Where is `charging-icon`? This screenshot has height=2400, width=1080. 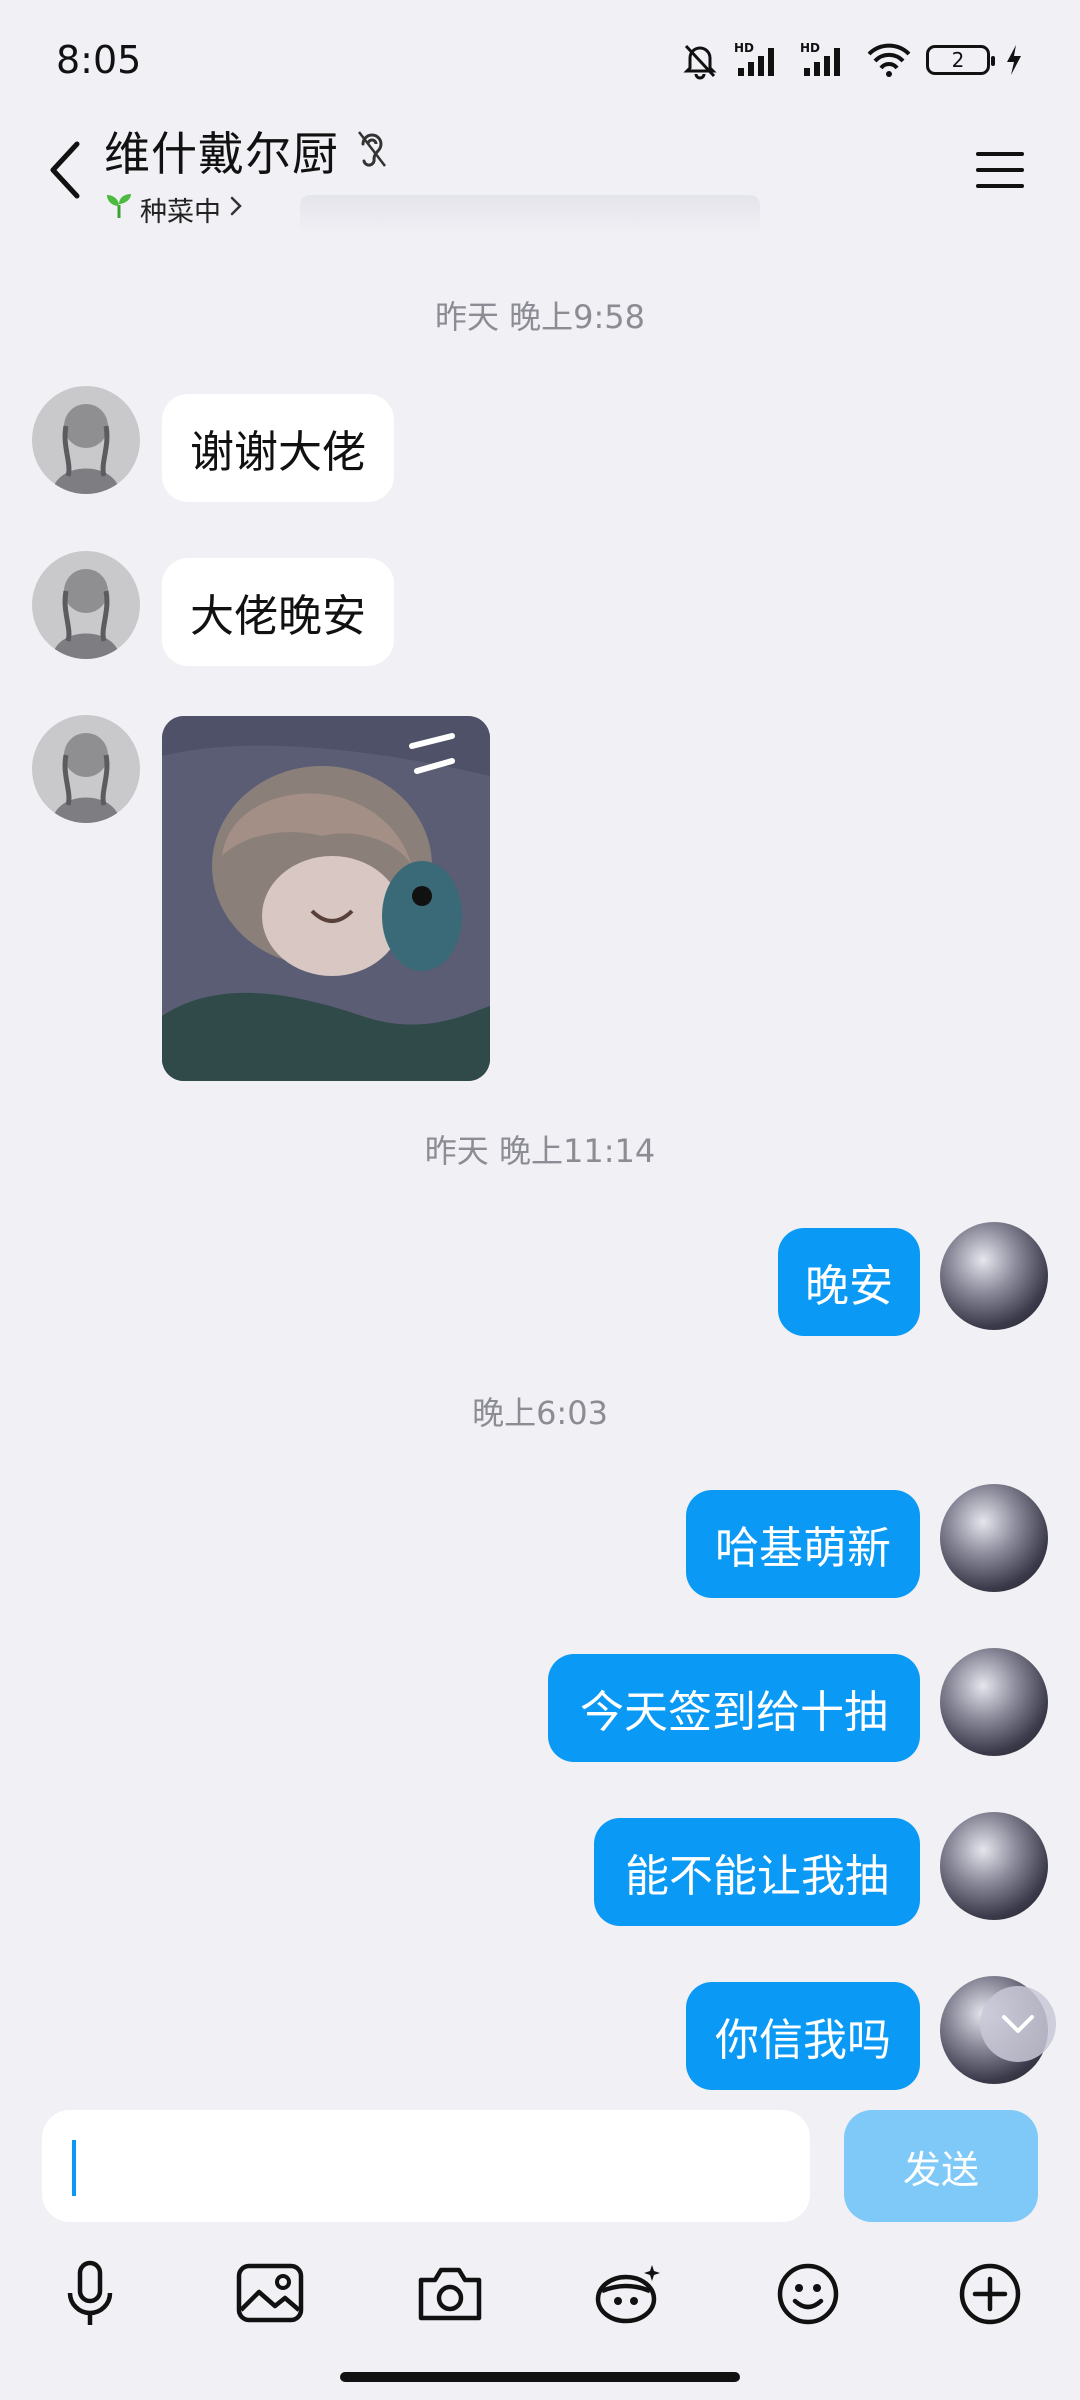
charging-icon is located at coordinates (1014, 60).